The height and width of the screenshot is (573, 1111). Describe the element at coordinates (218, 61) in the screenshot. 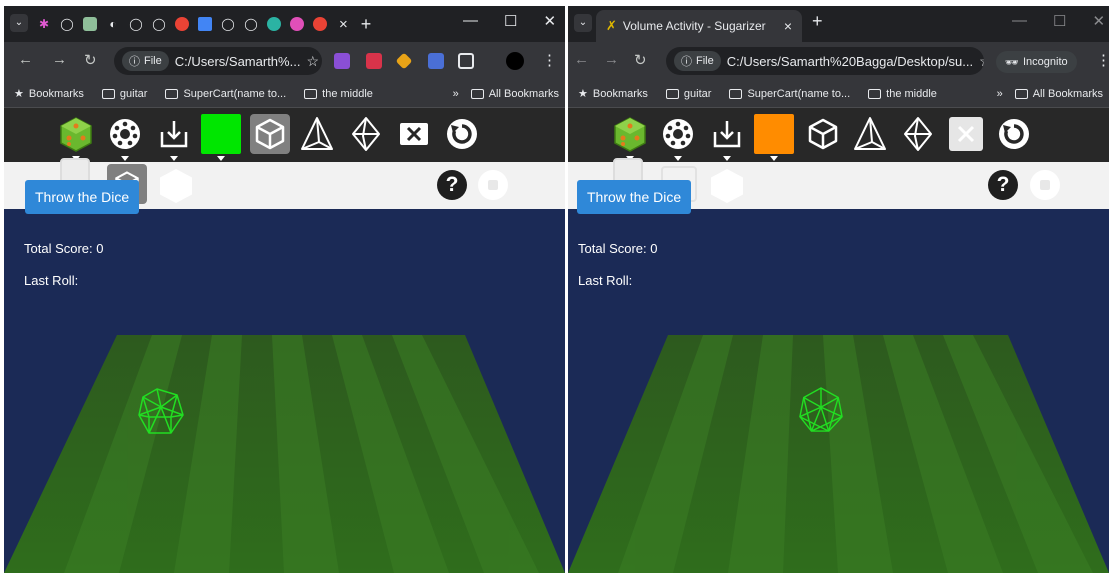

I see `url-field: ⓘ File C:/Users/Samarth%... ☆` at that location.